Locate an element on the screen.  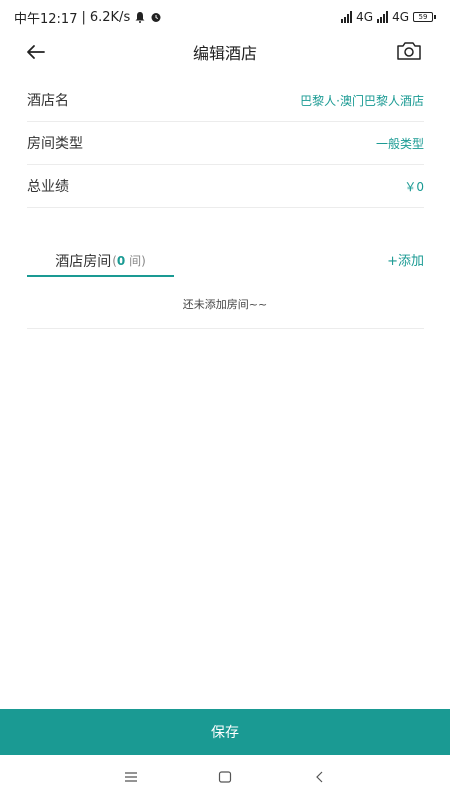
header: 编辑酒店 is located at coordinates (225, 52).